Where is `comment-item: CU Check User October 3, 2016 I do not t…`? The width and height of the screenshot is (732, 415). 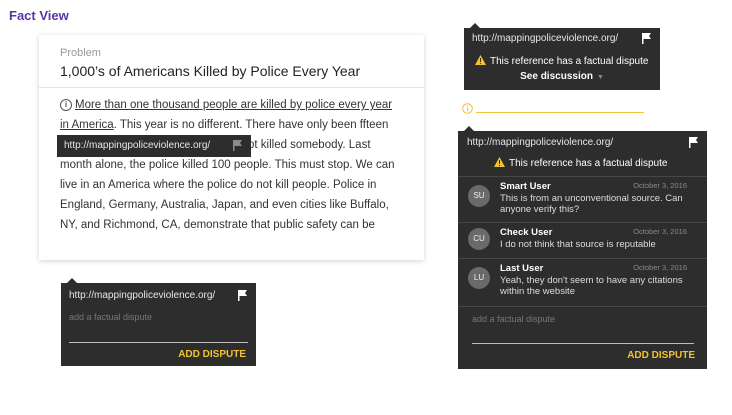 comment-item: CU Check User October 3, 2016 I do not t… is located at coordinates (582, 243).